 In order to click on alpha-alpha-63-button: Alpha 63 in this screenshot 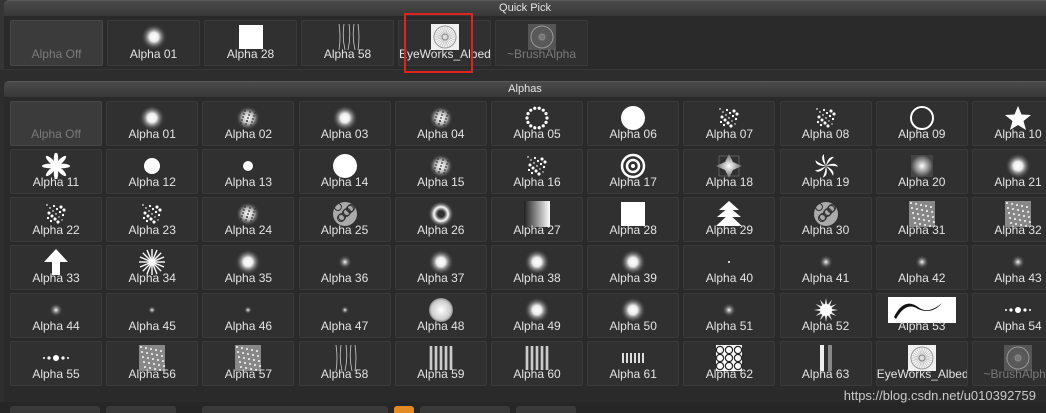, I will do `click(825, 363)`.